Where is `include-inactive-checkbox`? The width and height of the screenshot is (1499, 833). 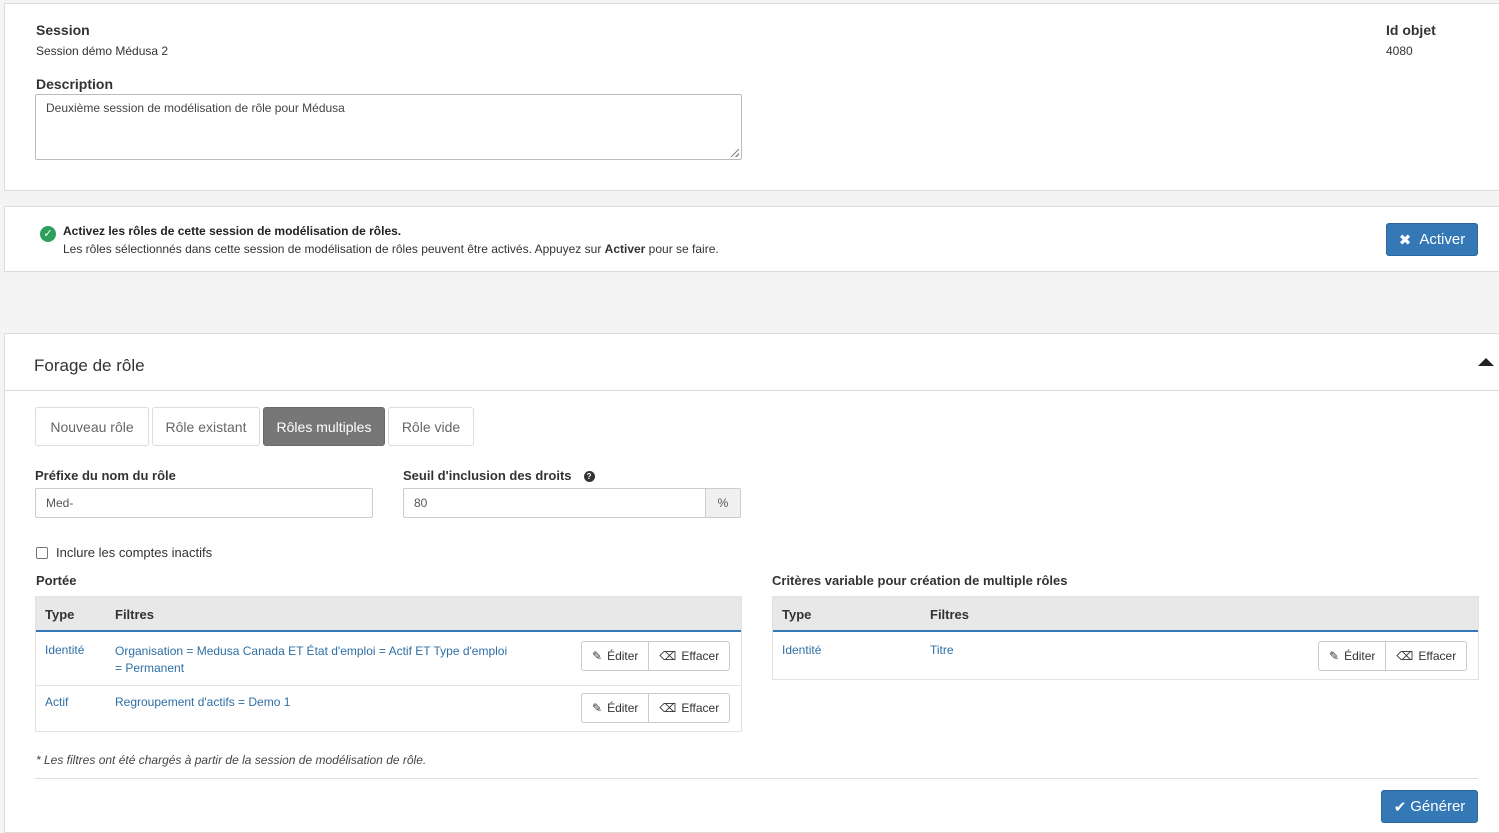 include-inactive-checkbox is located at coordinates (42, 553).